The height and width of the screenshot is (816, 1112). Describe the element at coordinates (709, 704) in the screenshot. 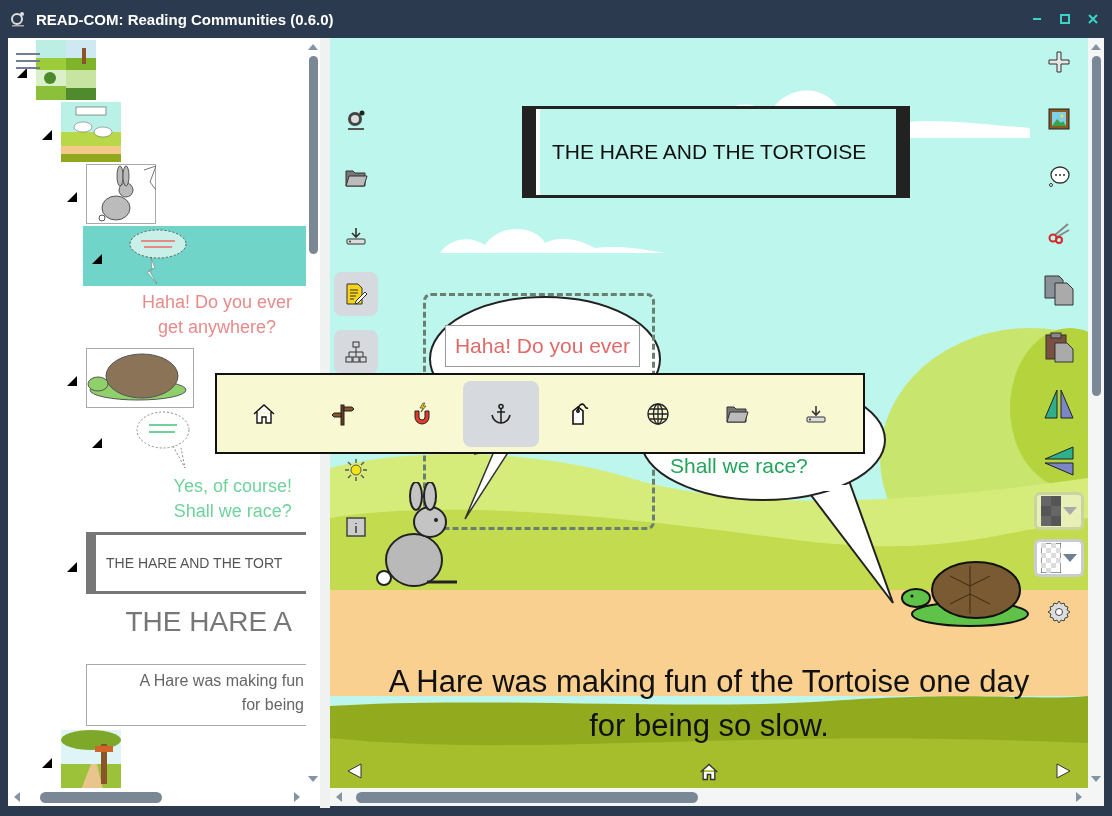

I see `narration-text: A Hare was making fun of the Tortoise one day for being so slow.` at that location.